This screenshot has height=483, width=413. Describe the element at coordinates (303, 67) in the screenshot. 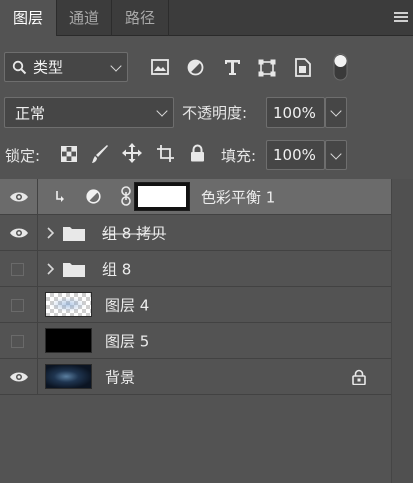

I see `filter-smart-object-icon` at that location.